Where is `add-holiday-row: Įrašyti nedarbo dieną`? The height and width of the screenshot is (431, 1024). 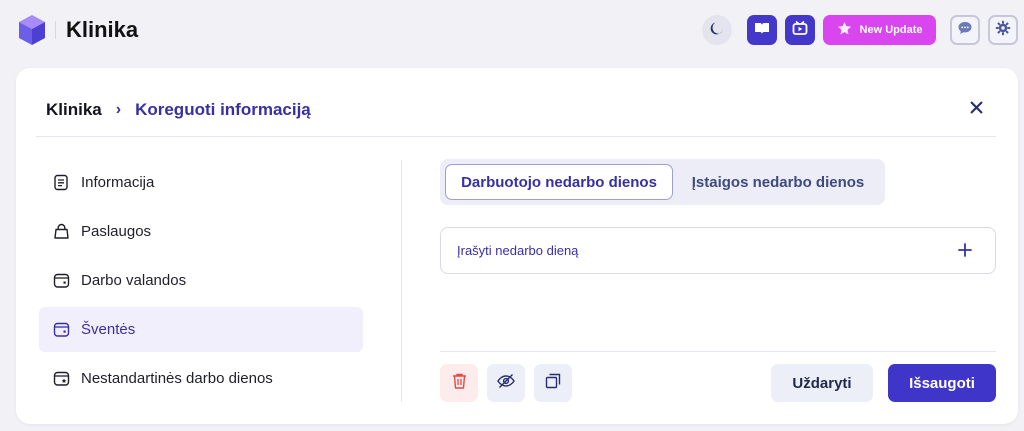 add-holiday-row: Įrašyti nedarbo dieną is located at coordinates (718, 250).